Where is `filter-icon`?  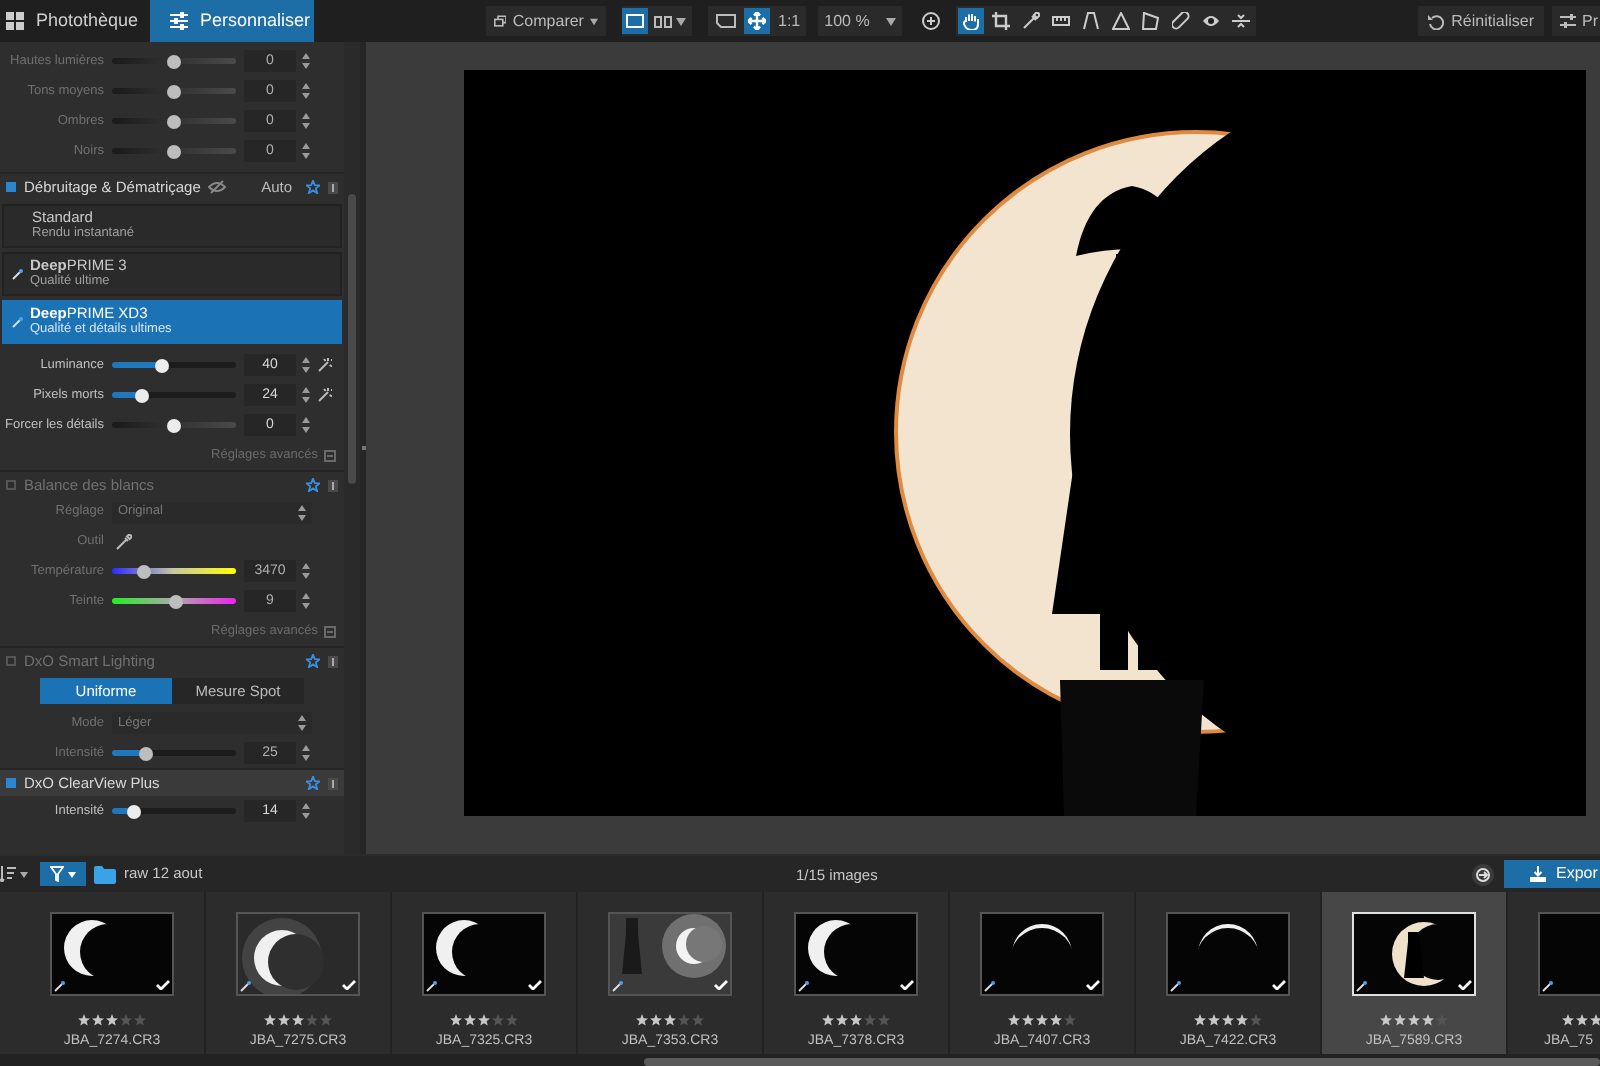 filter-icon is located at coordinates (57, 874).